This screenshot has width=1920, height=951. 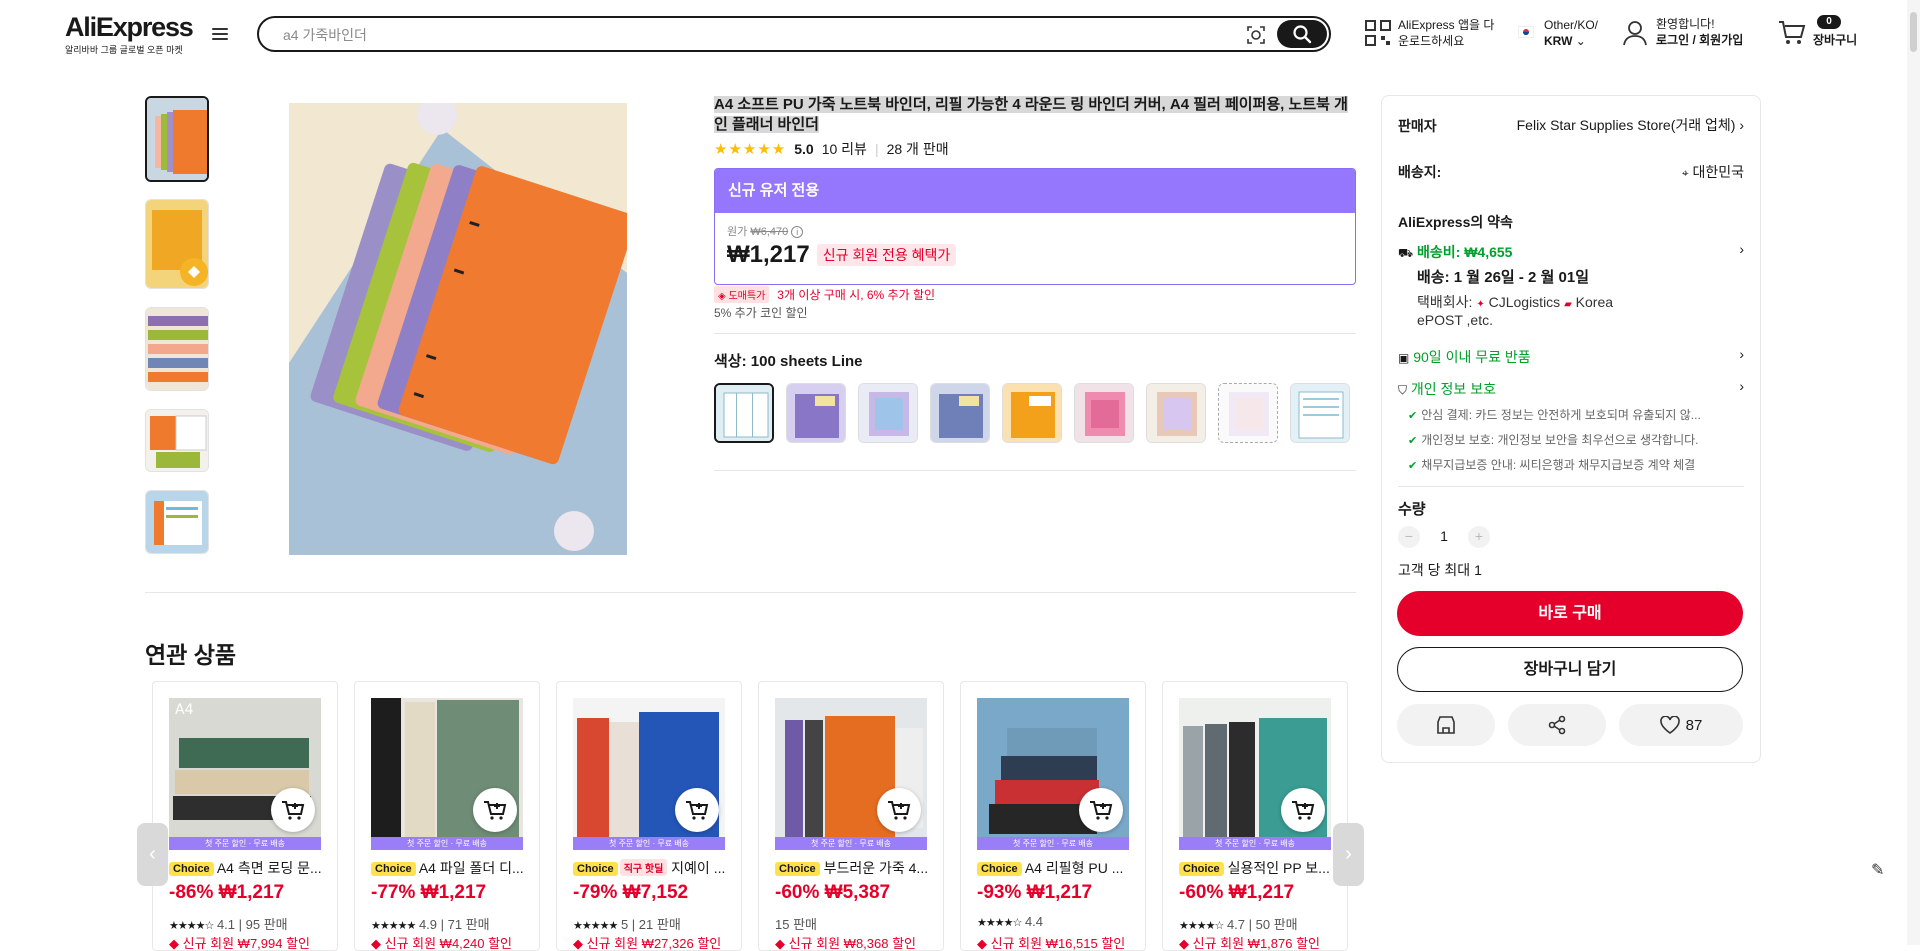 I want to click on store-button, so click(x=1446, y=725).